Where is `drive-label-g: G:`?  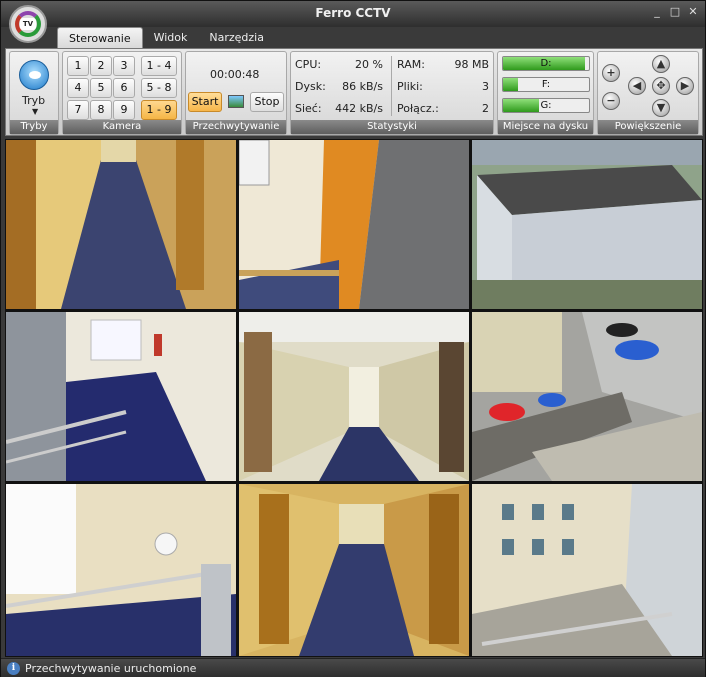 drive-label-g: G: is located at coordinates (546, 105).